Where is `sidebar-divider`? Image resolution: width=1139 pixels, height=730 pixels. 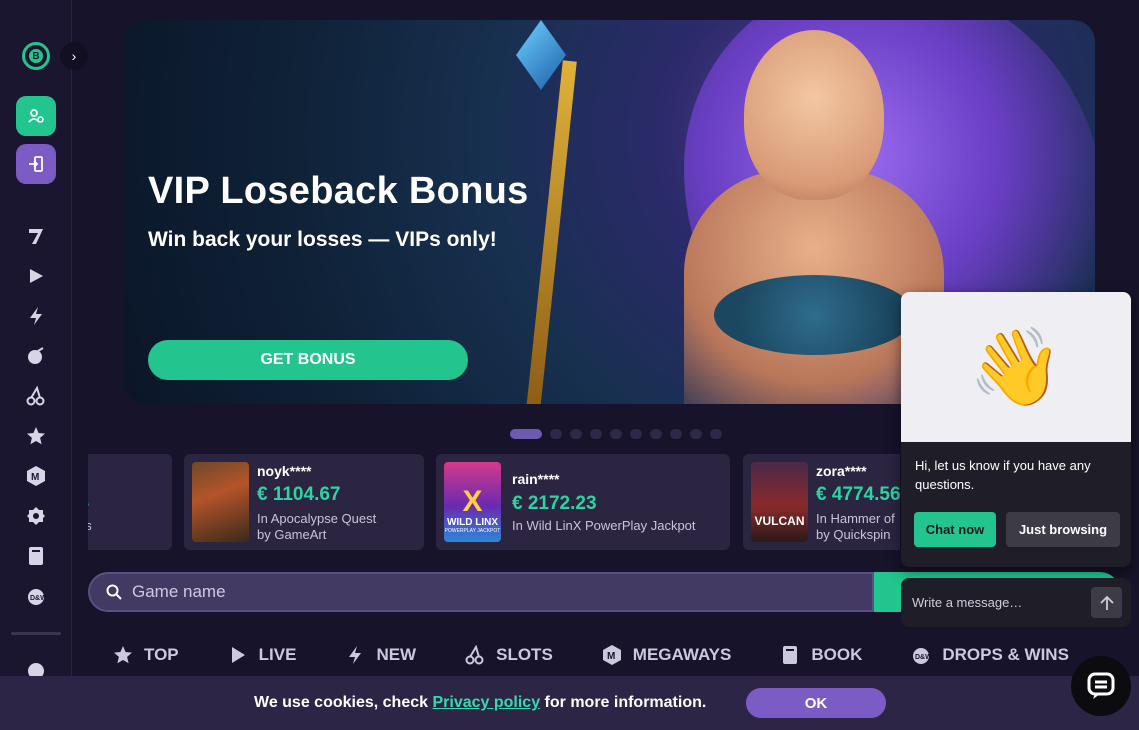
sidebar-divider is located at coordinates (36, 633).